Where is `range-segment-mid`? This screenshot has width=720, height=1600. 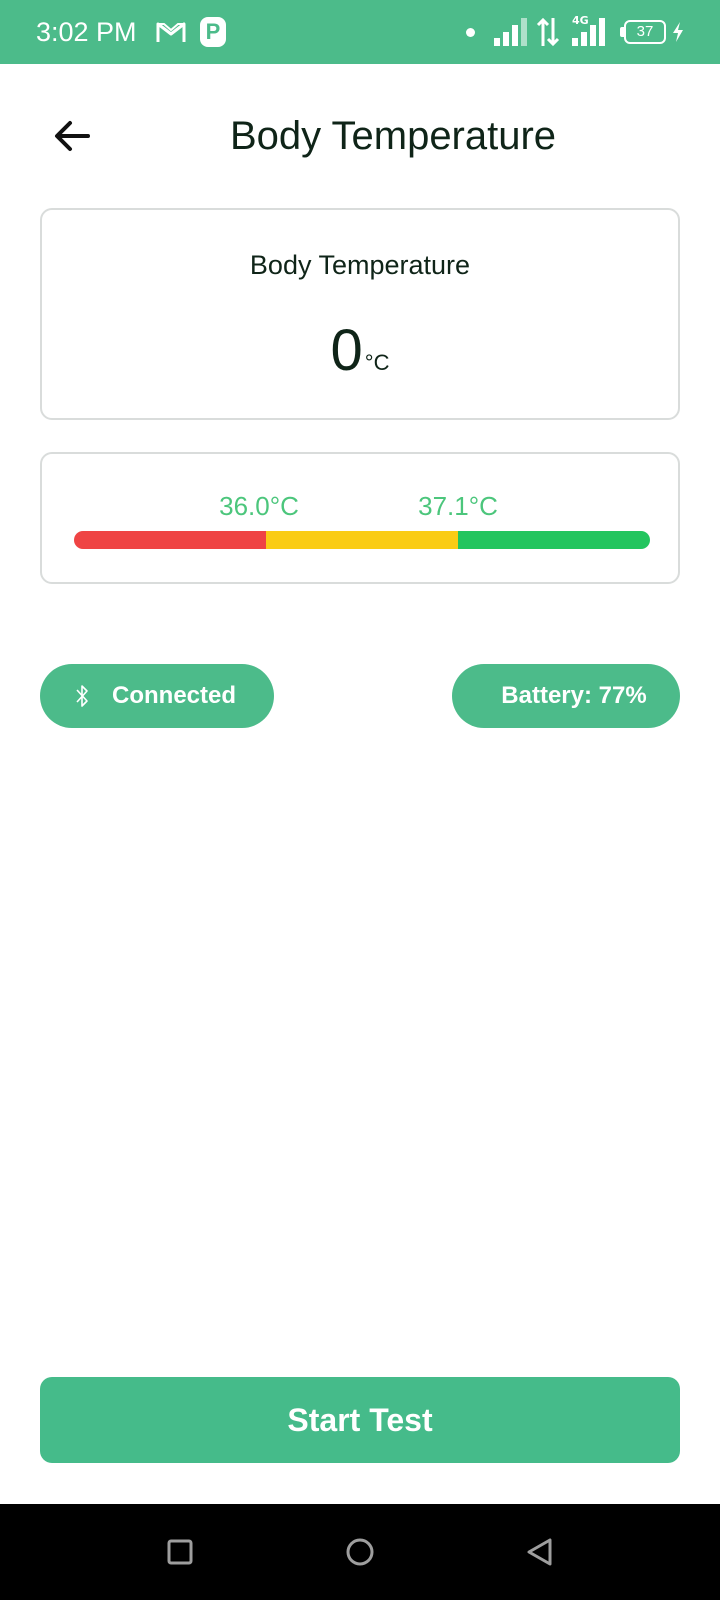
range-segment-mid is located at coordinates (361, 540).